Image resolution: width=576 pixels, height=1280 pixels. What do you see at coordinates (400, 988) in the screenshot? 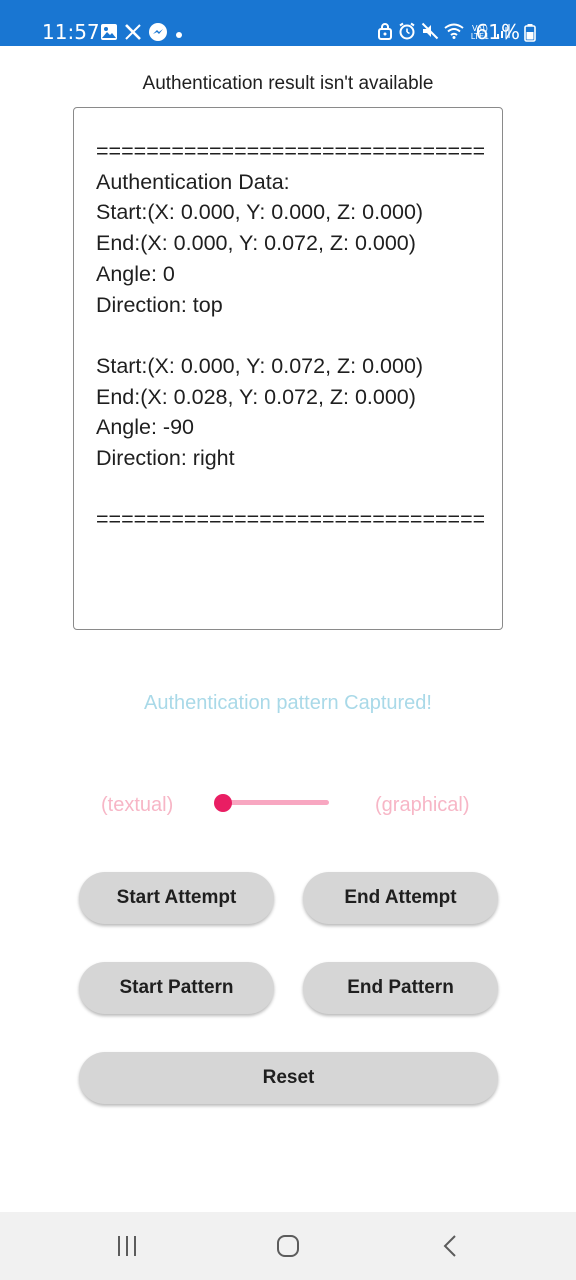
I see `end-pattern-button: End Pattern` at bounding box center [400, 988].